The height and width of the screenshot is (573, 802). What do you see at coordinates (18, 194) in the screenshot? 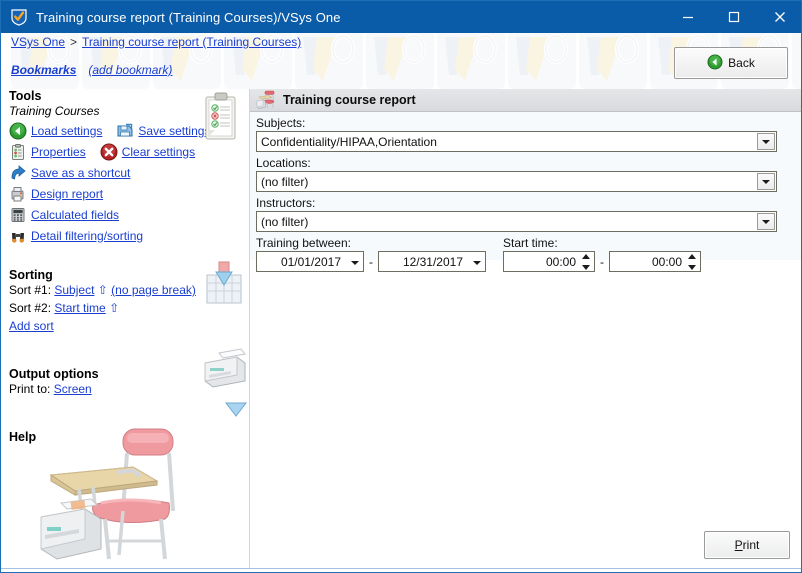
I see `printer-small-icon` at bounding box center [18, 194].